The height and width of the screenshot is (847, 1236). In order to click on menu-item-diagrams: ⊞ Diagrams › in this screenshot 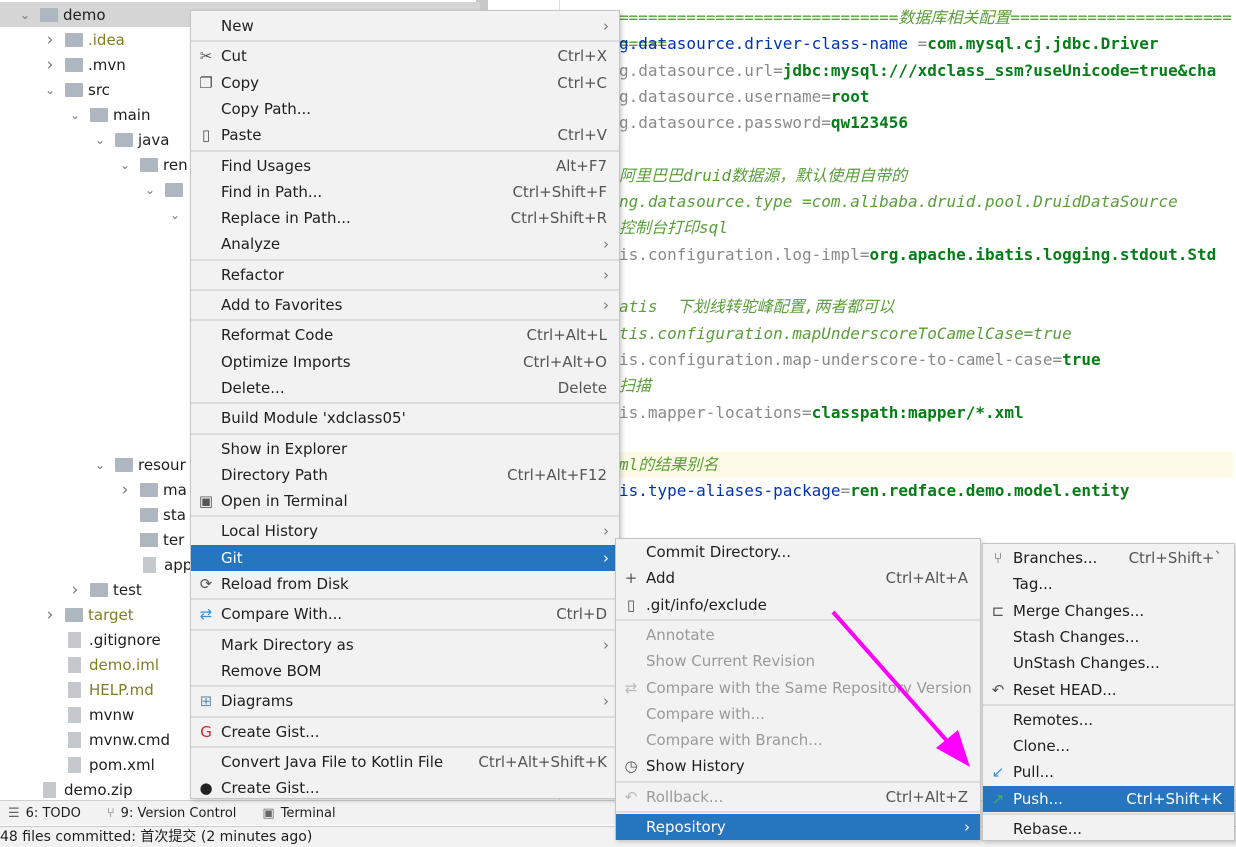, I will do `click(405, 701)`.